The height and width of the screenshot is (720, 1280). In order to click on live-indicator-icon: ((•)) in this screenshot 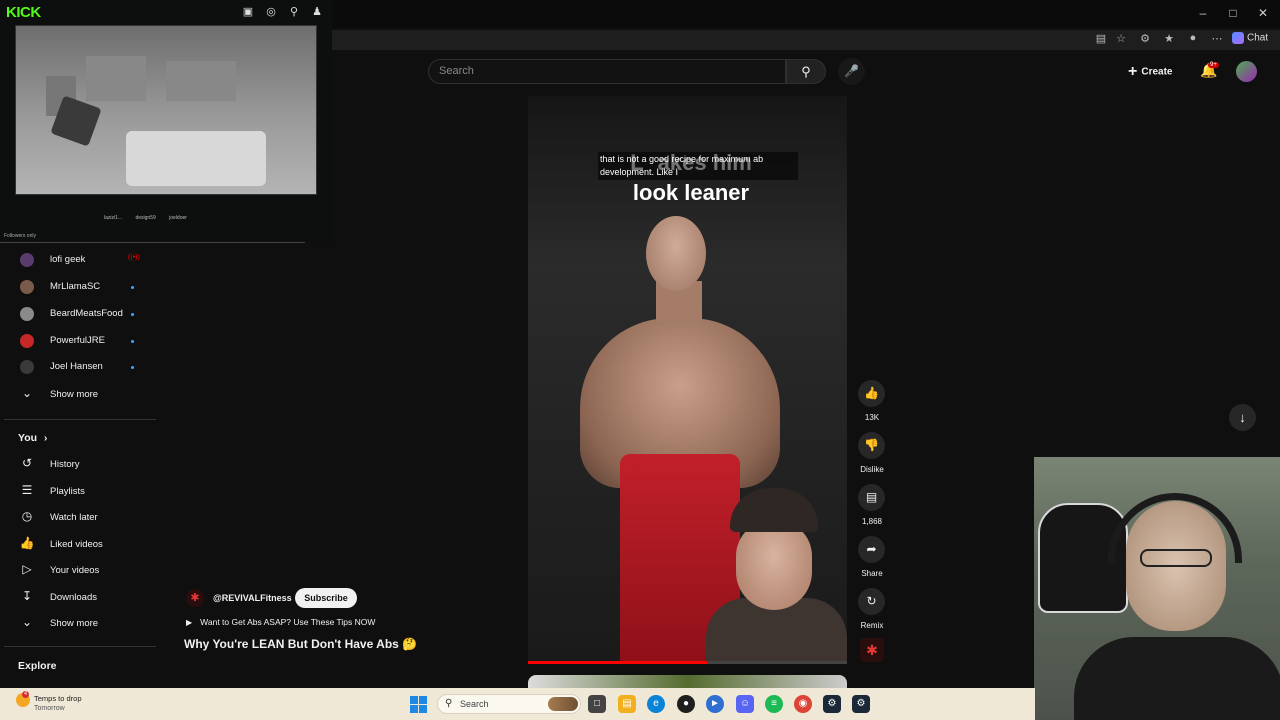, I will do `click(134, 257)`.